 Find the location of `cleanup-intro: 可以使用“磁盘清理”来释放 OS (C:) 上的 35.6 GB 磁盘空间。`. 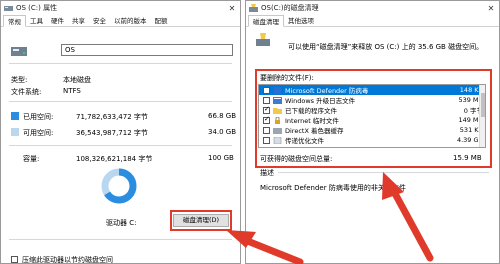

cleanup-intro: 可以使用“磁盘清理”来释放 OS (C:) 上的 35.6 GB 磁盘空间。 is located at coordinates (386, 47).